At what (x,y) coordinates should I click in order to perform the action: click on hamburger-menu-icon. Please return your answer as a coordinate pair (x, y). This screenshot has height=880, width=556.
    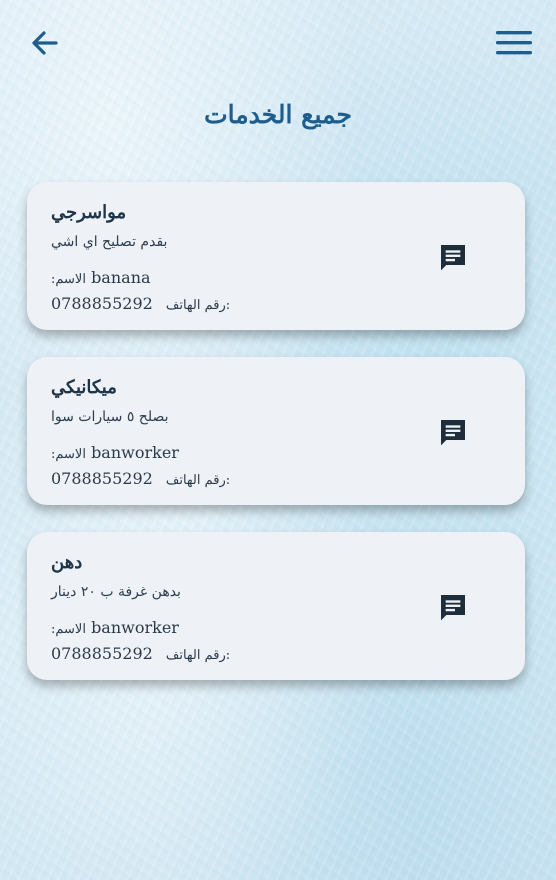
    Looking at the image, I should click on (514, 43).